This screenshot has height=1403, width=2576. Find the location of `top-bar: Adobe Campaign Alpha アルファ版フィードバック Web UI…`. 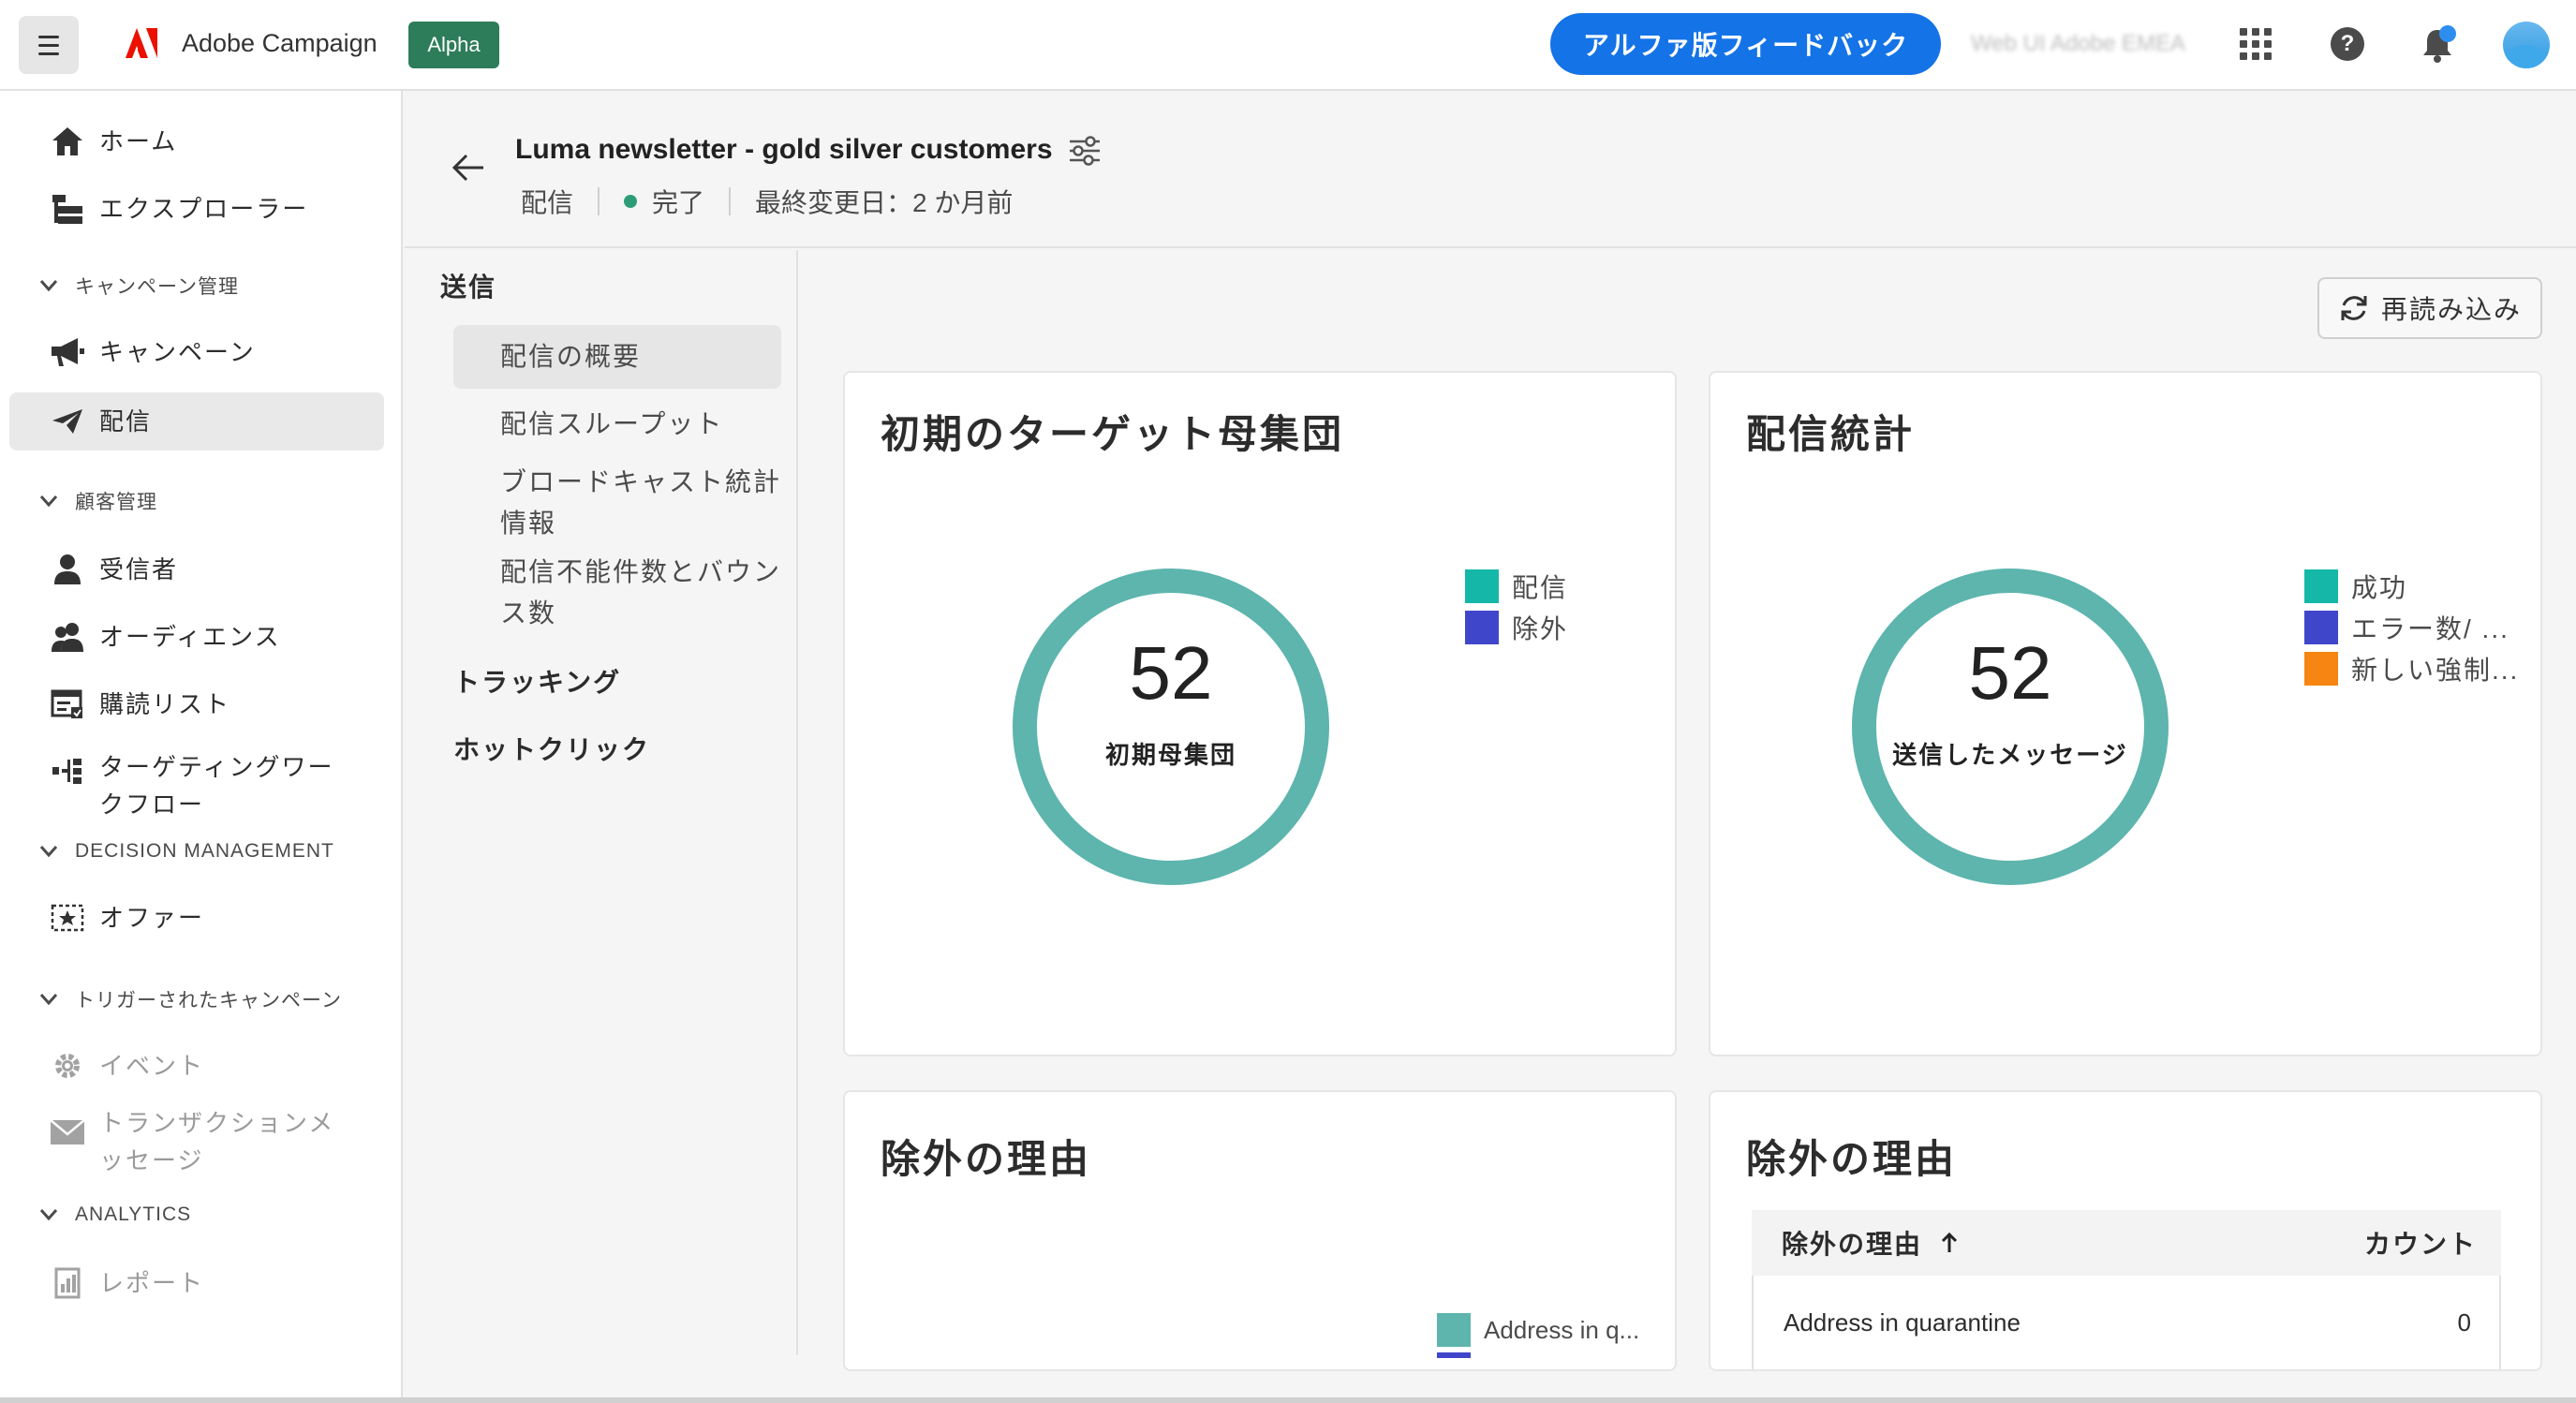

top-bar: Adobe Campaign Alpha アルファ版フィードバック Web UI… is located at coordinates (1288, 45).